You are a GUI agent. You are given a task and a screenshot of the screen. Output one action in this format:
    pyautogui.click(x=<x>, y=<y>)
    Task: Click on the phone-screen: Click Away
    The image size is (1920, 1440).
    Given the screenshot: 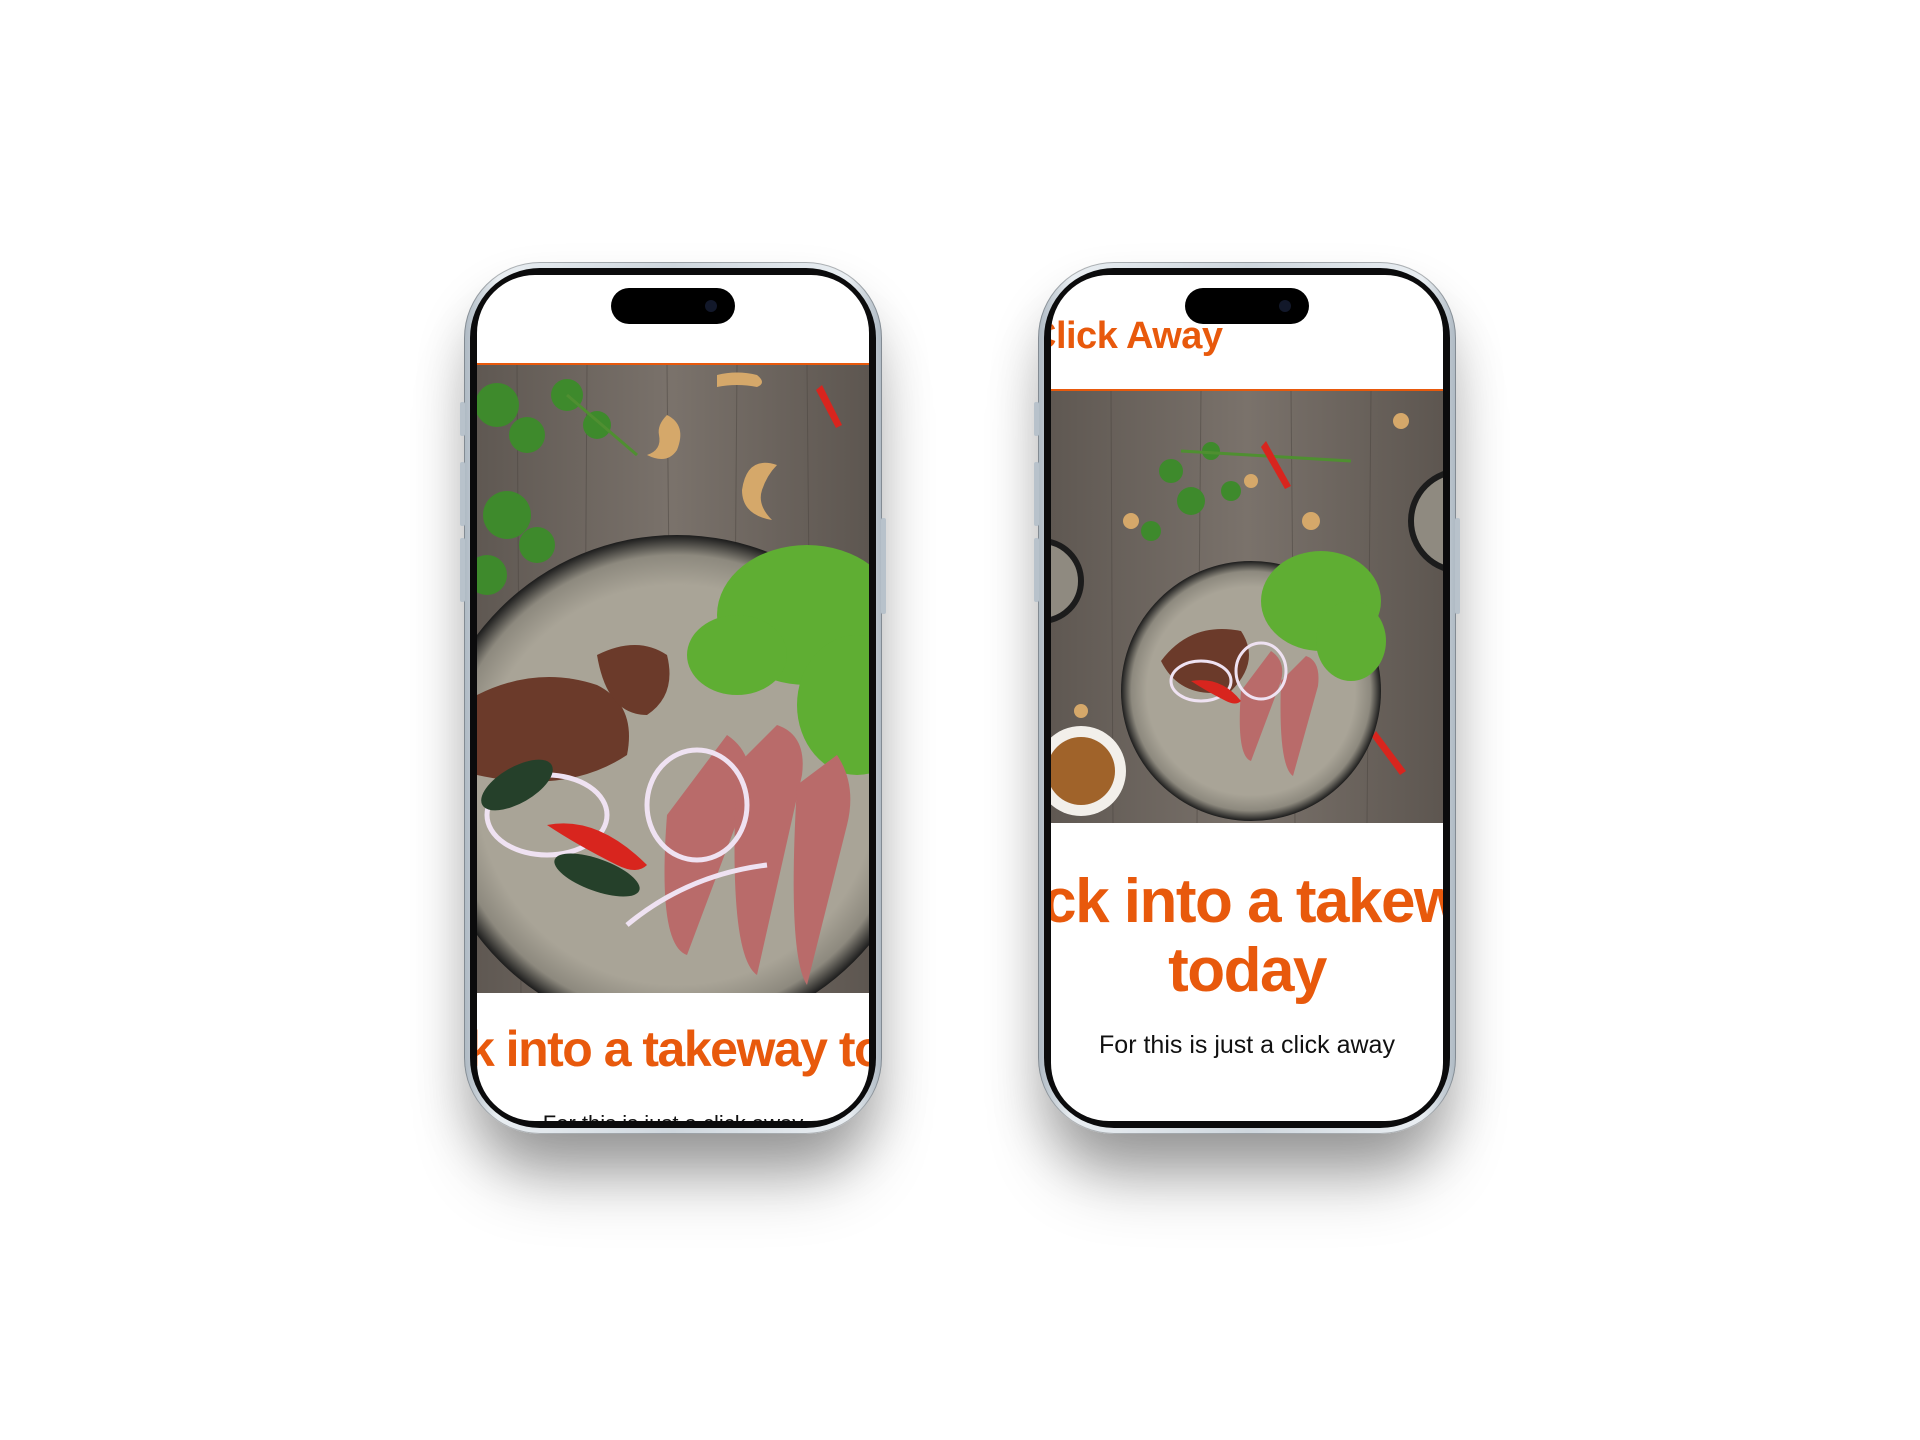 What is the action you would take?
    pyautogui.click(x=1247, y=698)
    